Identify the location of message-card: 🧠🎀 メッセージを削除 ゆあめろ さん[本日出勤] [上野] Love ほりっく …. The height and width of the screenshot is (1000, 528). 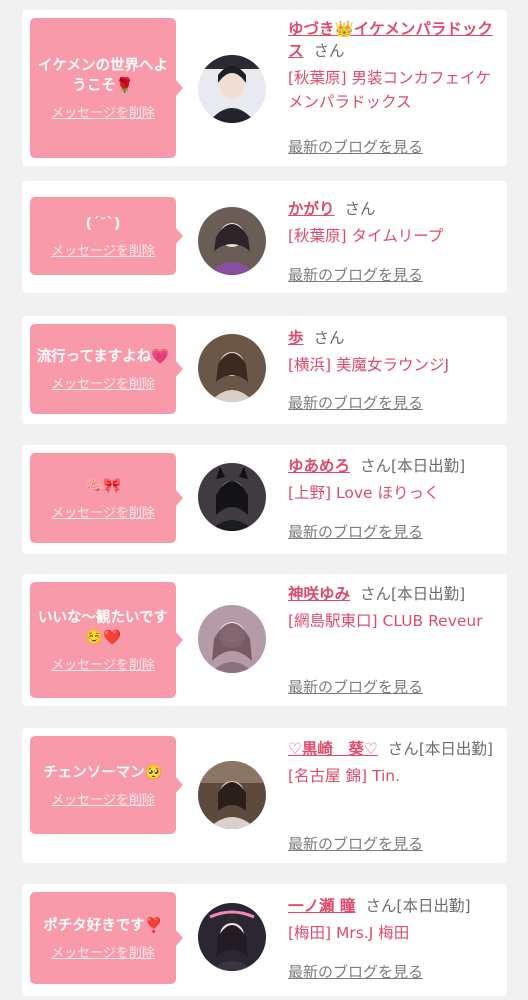
(264, 499).